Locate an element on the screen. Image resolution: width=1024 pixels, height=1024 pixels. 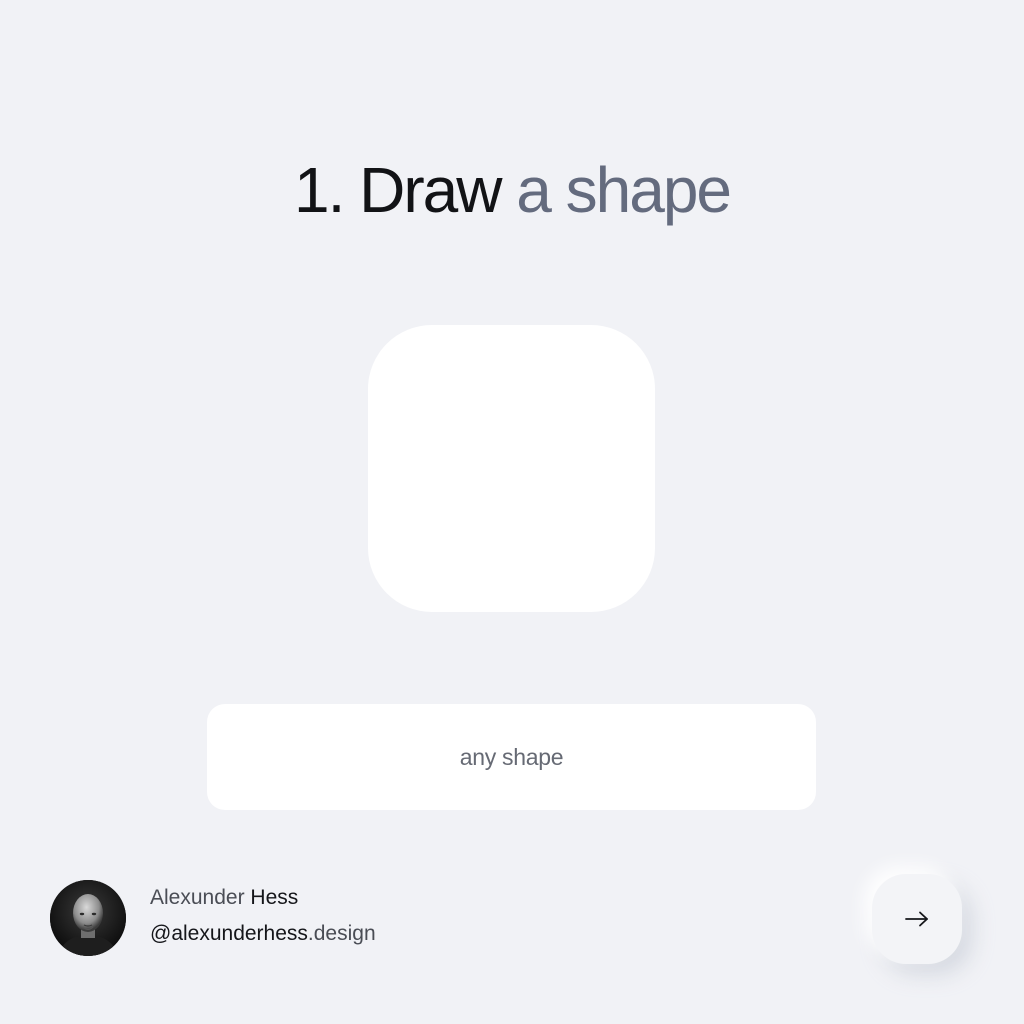
author-avatar is located at coordinates (88, 918).